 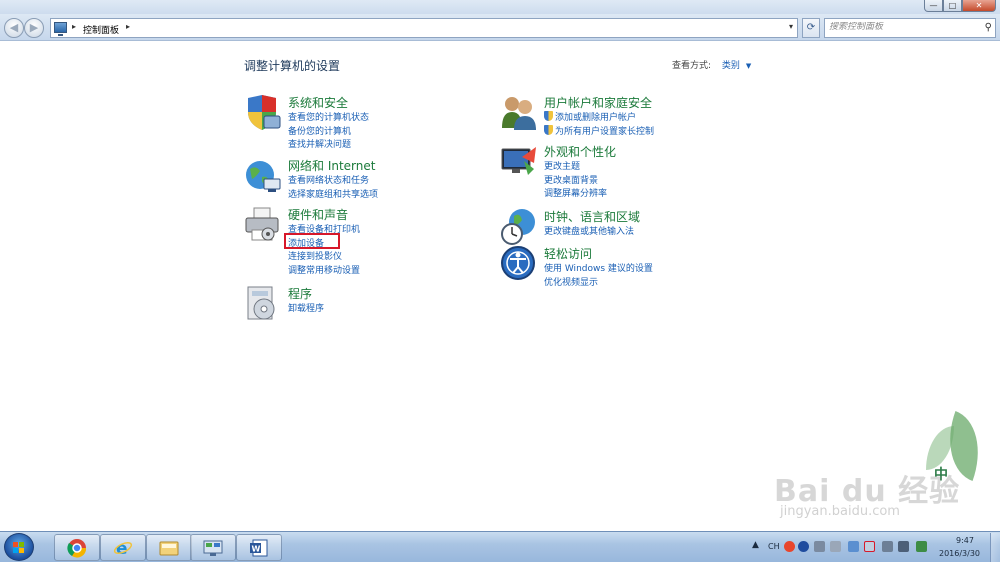 I want to click on link-view-computer-status: 查看您的计算机状态, so click(x=328, y=117).